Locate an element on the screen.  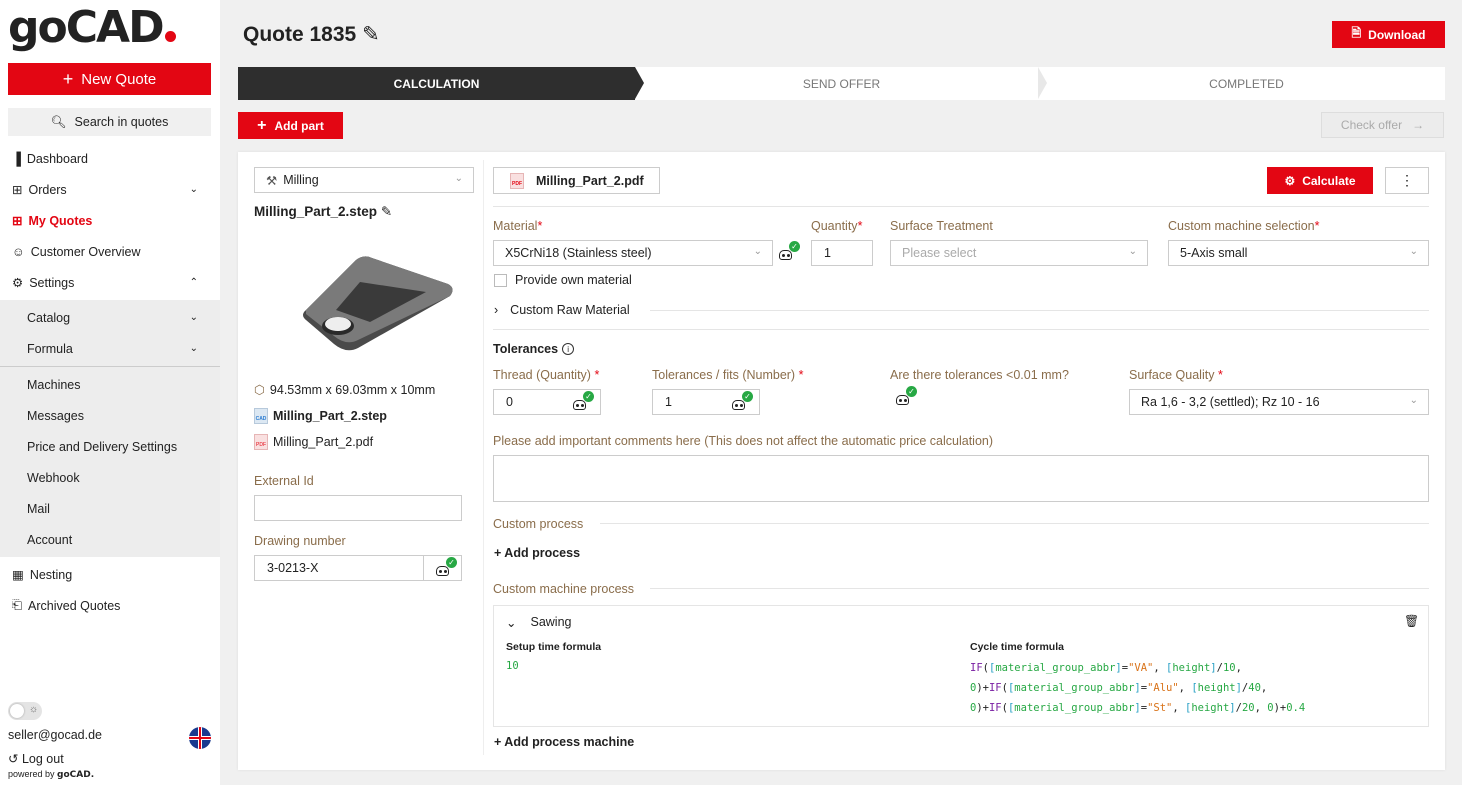
sidebar-item-formula: Formula ⌄ is located at coordinates (110, 348).